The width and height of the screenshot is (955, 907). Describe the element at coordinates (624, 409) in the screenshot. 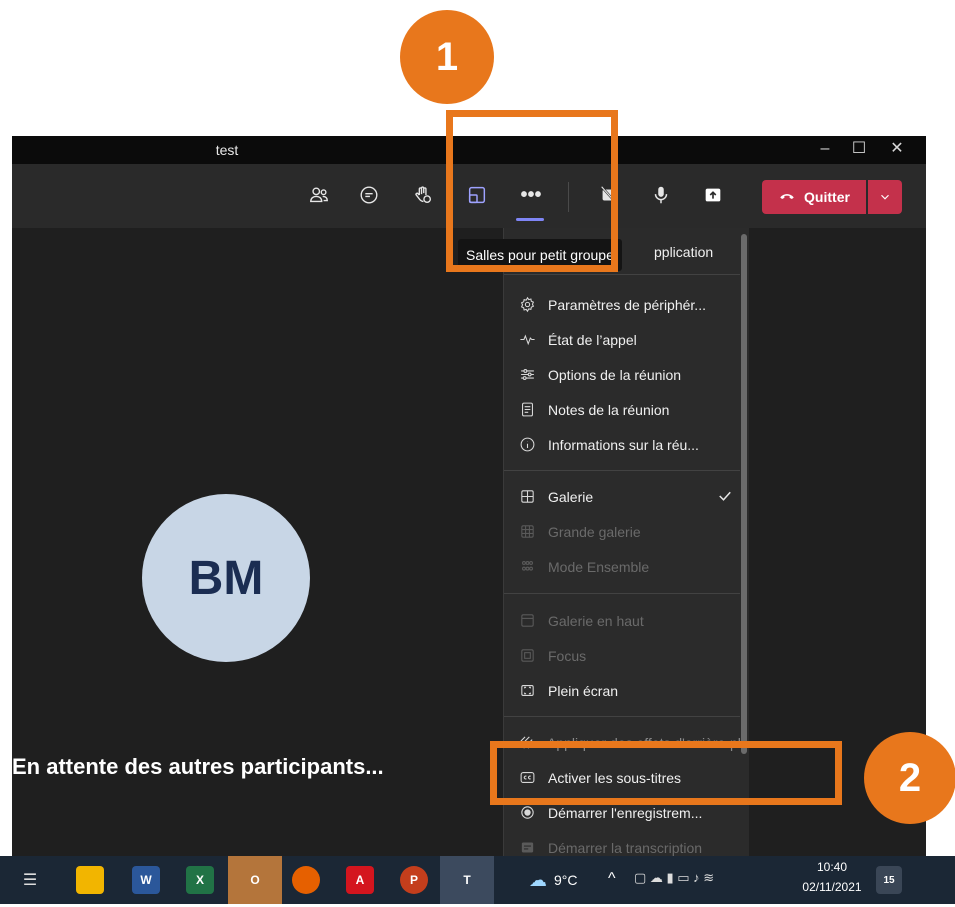

I see `menu-item-meeting-notes: Notes de la réunion` at that location.